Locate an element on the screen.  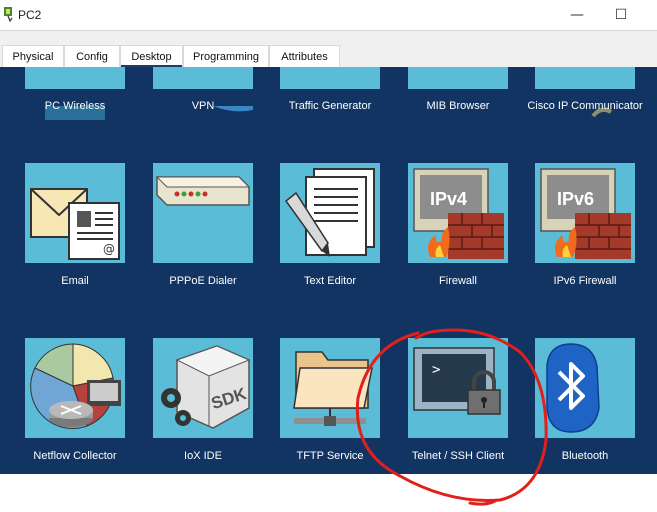
ip-communicator-icon is located at coordinates (585, 92).